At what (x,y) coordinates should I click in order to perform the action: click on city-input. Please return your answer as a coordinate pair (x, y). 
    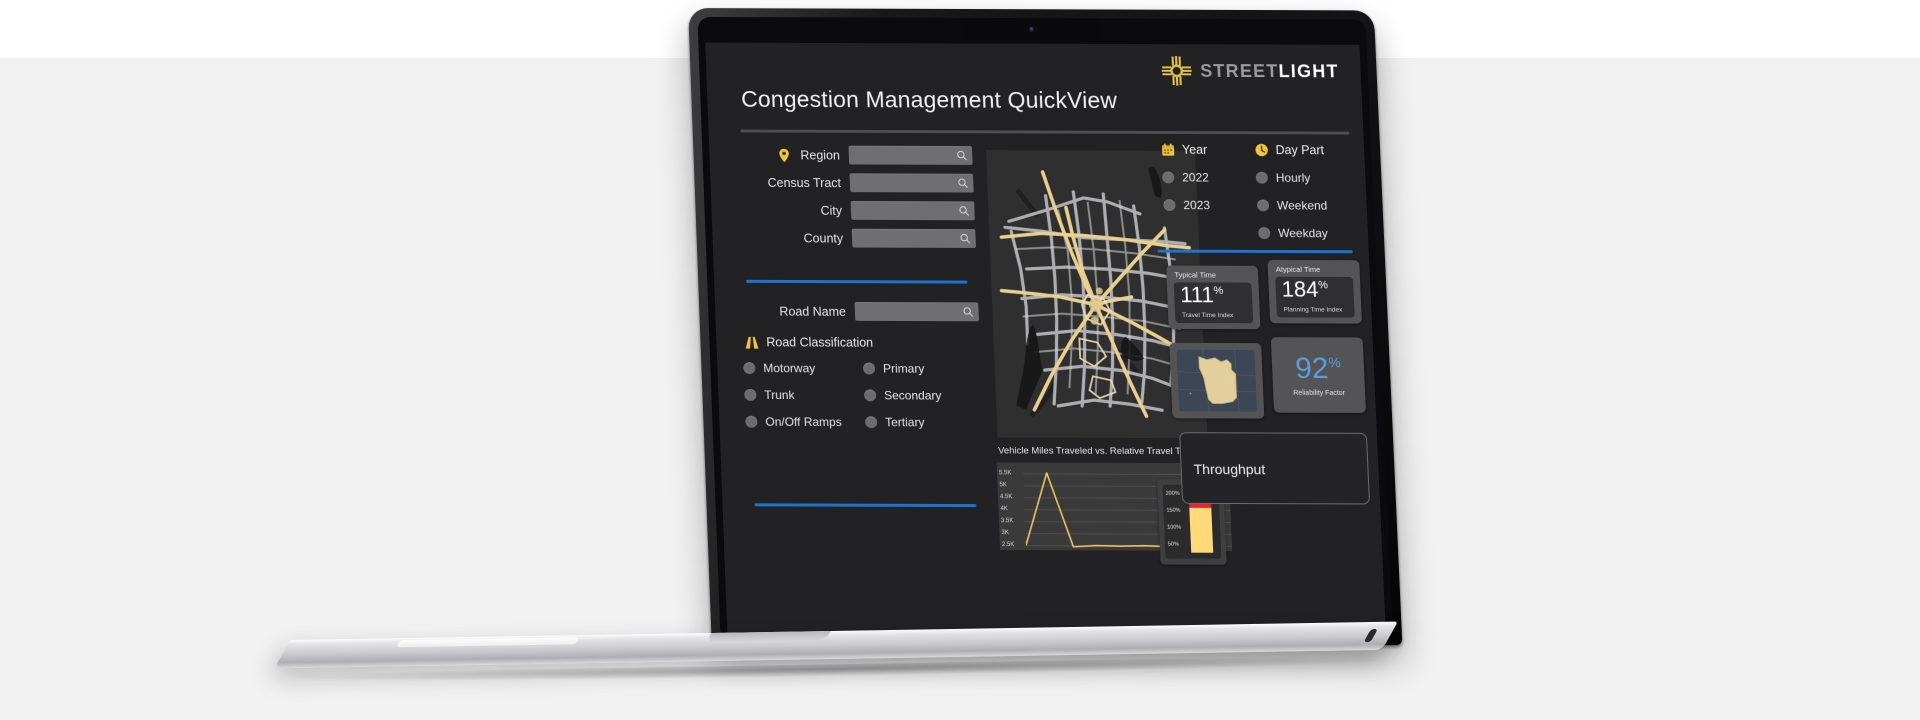
    Looking at the image, I should click on (905, 211).